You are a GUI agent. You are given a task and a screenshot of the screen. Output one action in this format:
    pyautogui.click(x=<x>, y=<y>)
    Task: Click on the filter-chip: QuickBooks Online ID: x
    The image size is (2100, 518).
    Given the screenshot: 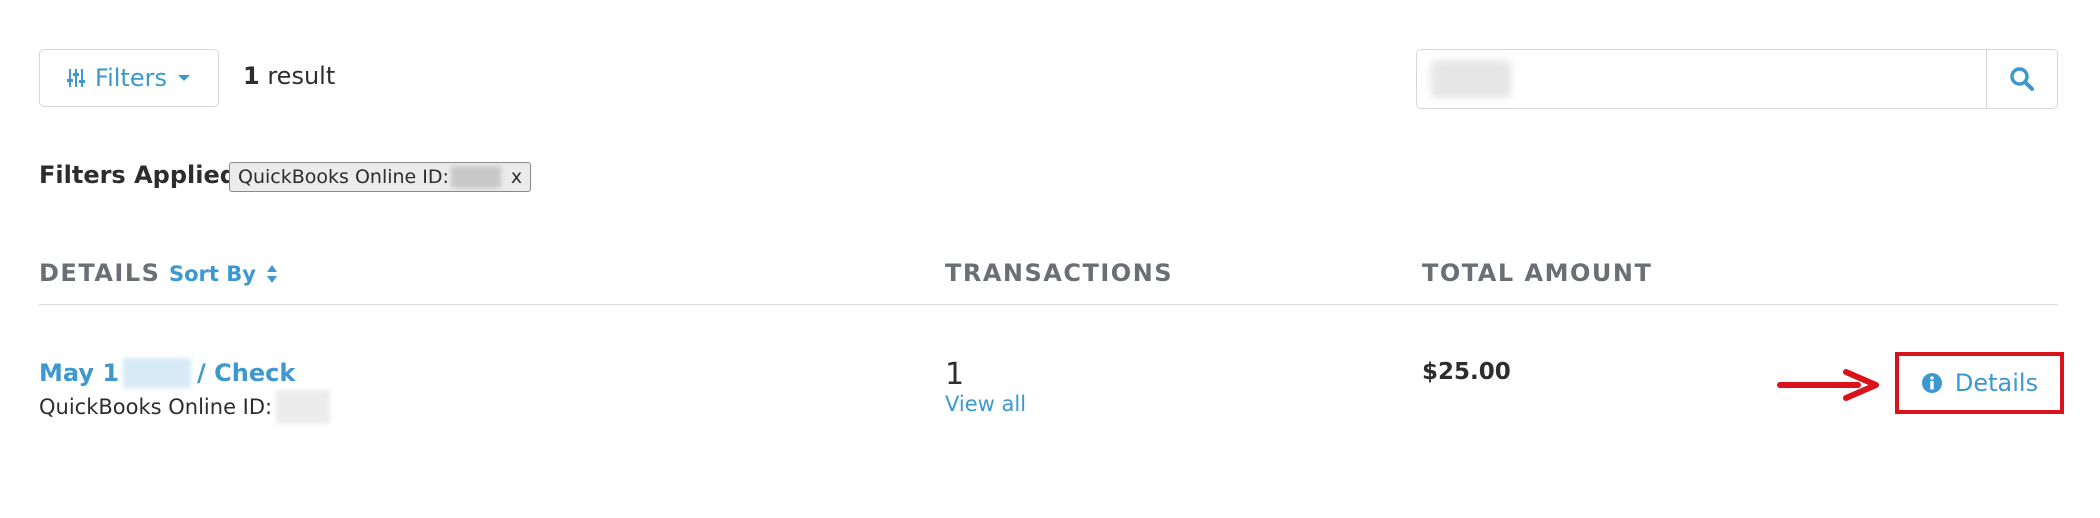 What is the action you would take?
    pyautogui.click(x=380, y=177)
    